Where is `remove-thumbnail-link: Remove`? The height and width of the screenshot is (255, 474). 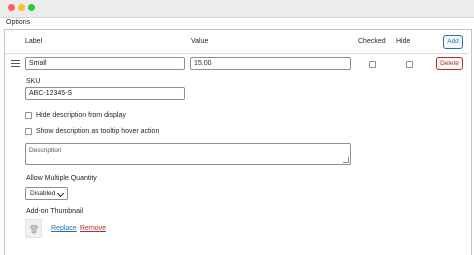 remove-thumbnail-link: Remove is located at coordinates (93, 228).